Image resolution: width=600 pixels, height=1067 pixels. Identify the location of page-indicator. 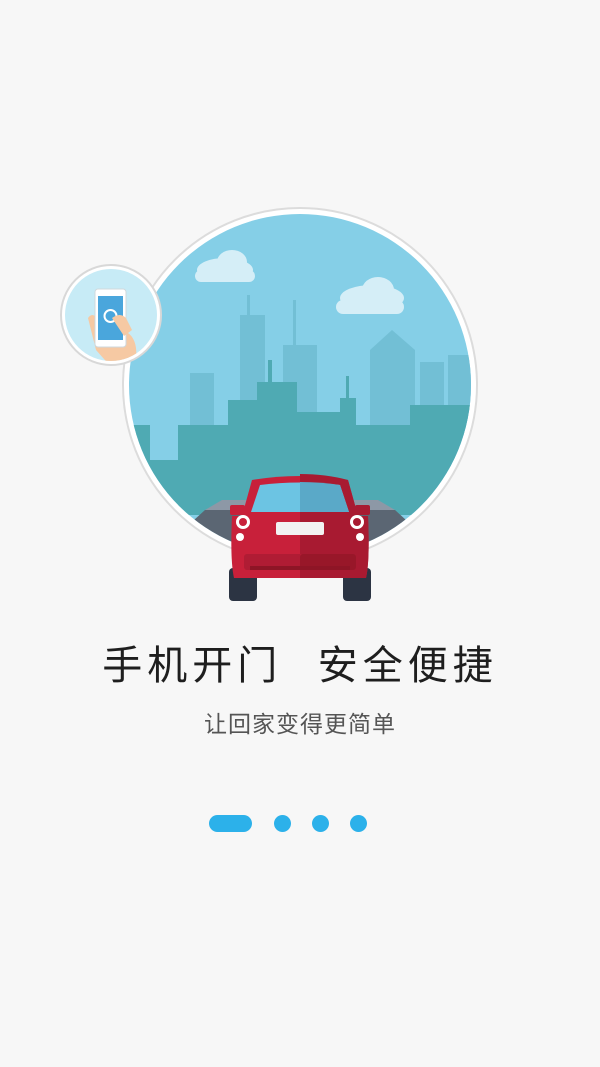
(300, 824).